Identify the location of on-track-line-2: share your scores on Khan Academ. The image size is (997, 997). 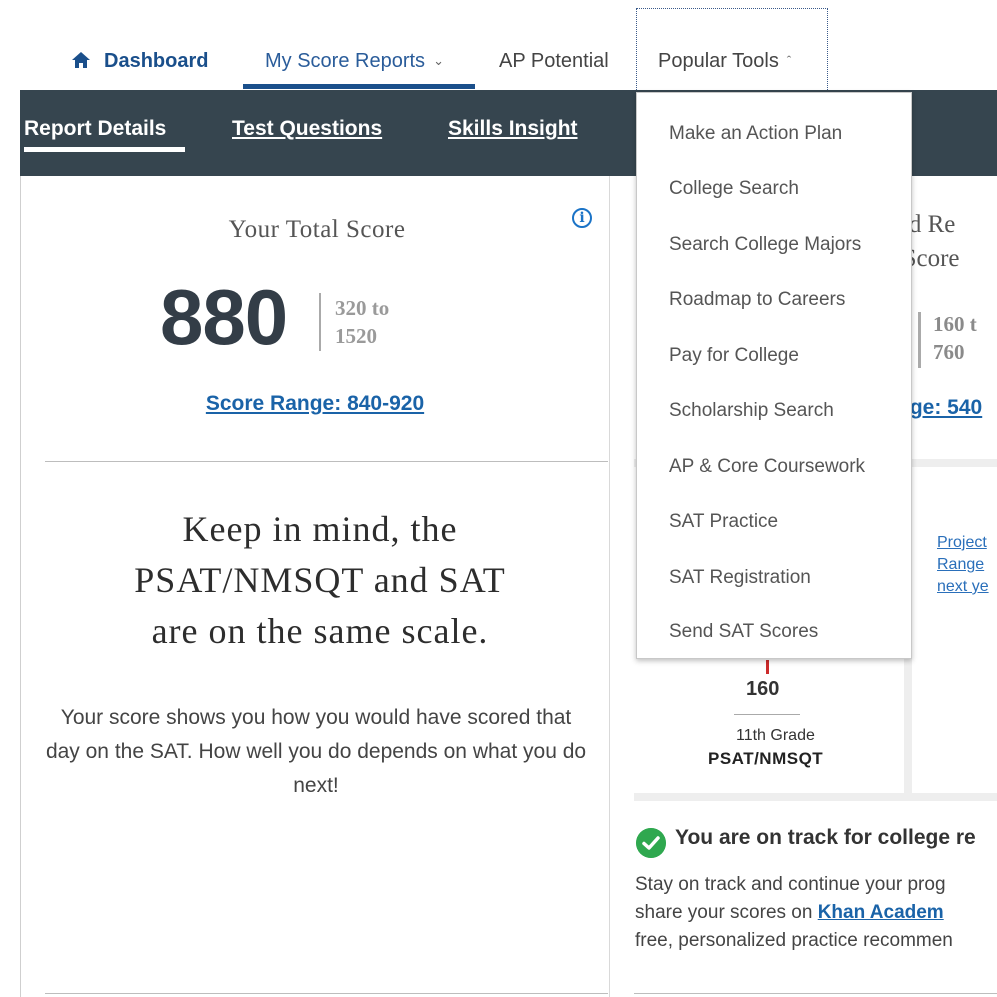
(816, 913).